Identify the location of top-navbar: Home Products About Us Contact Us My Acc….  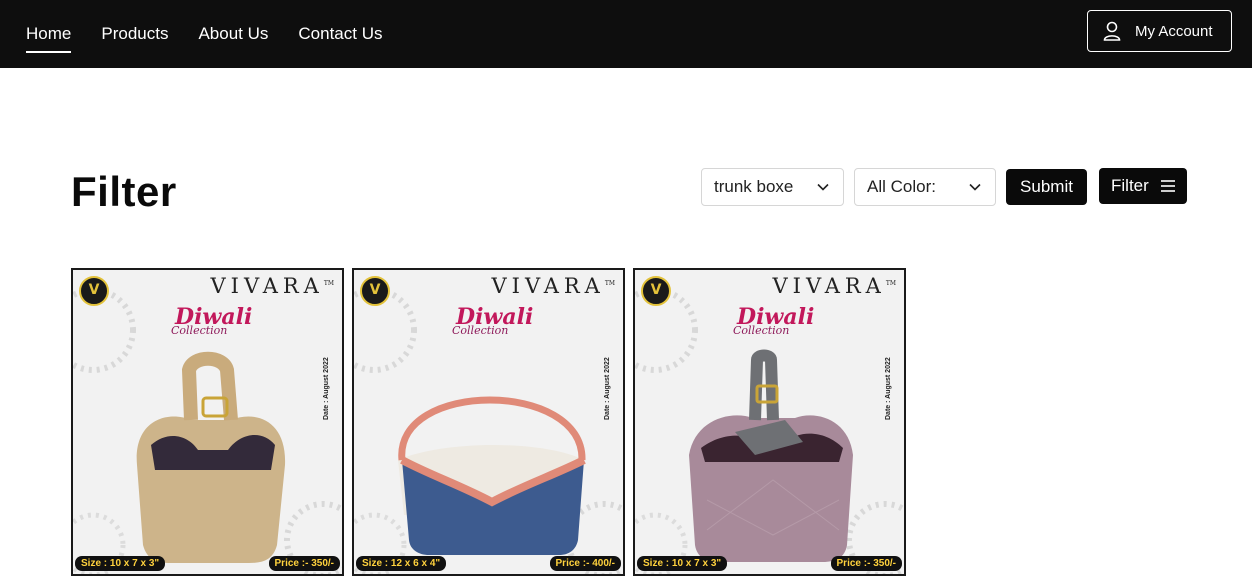
(626, 34).